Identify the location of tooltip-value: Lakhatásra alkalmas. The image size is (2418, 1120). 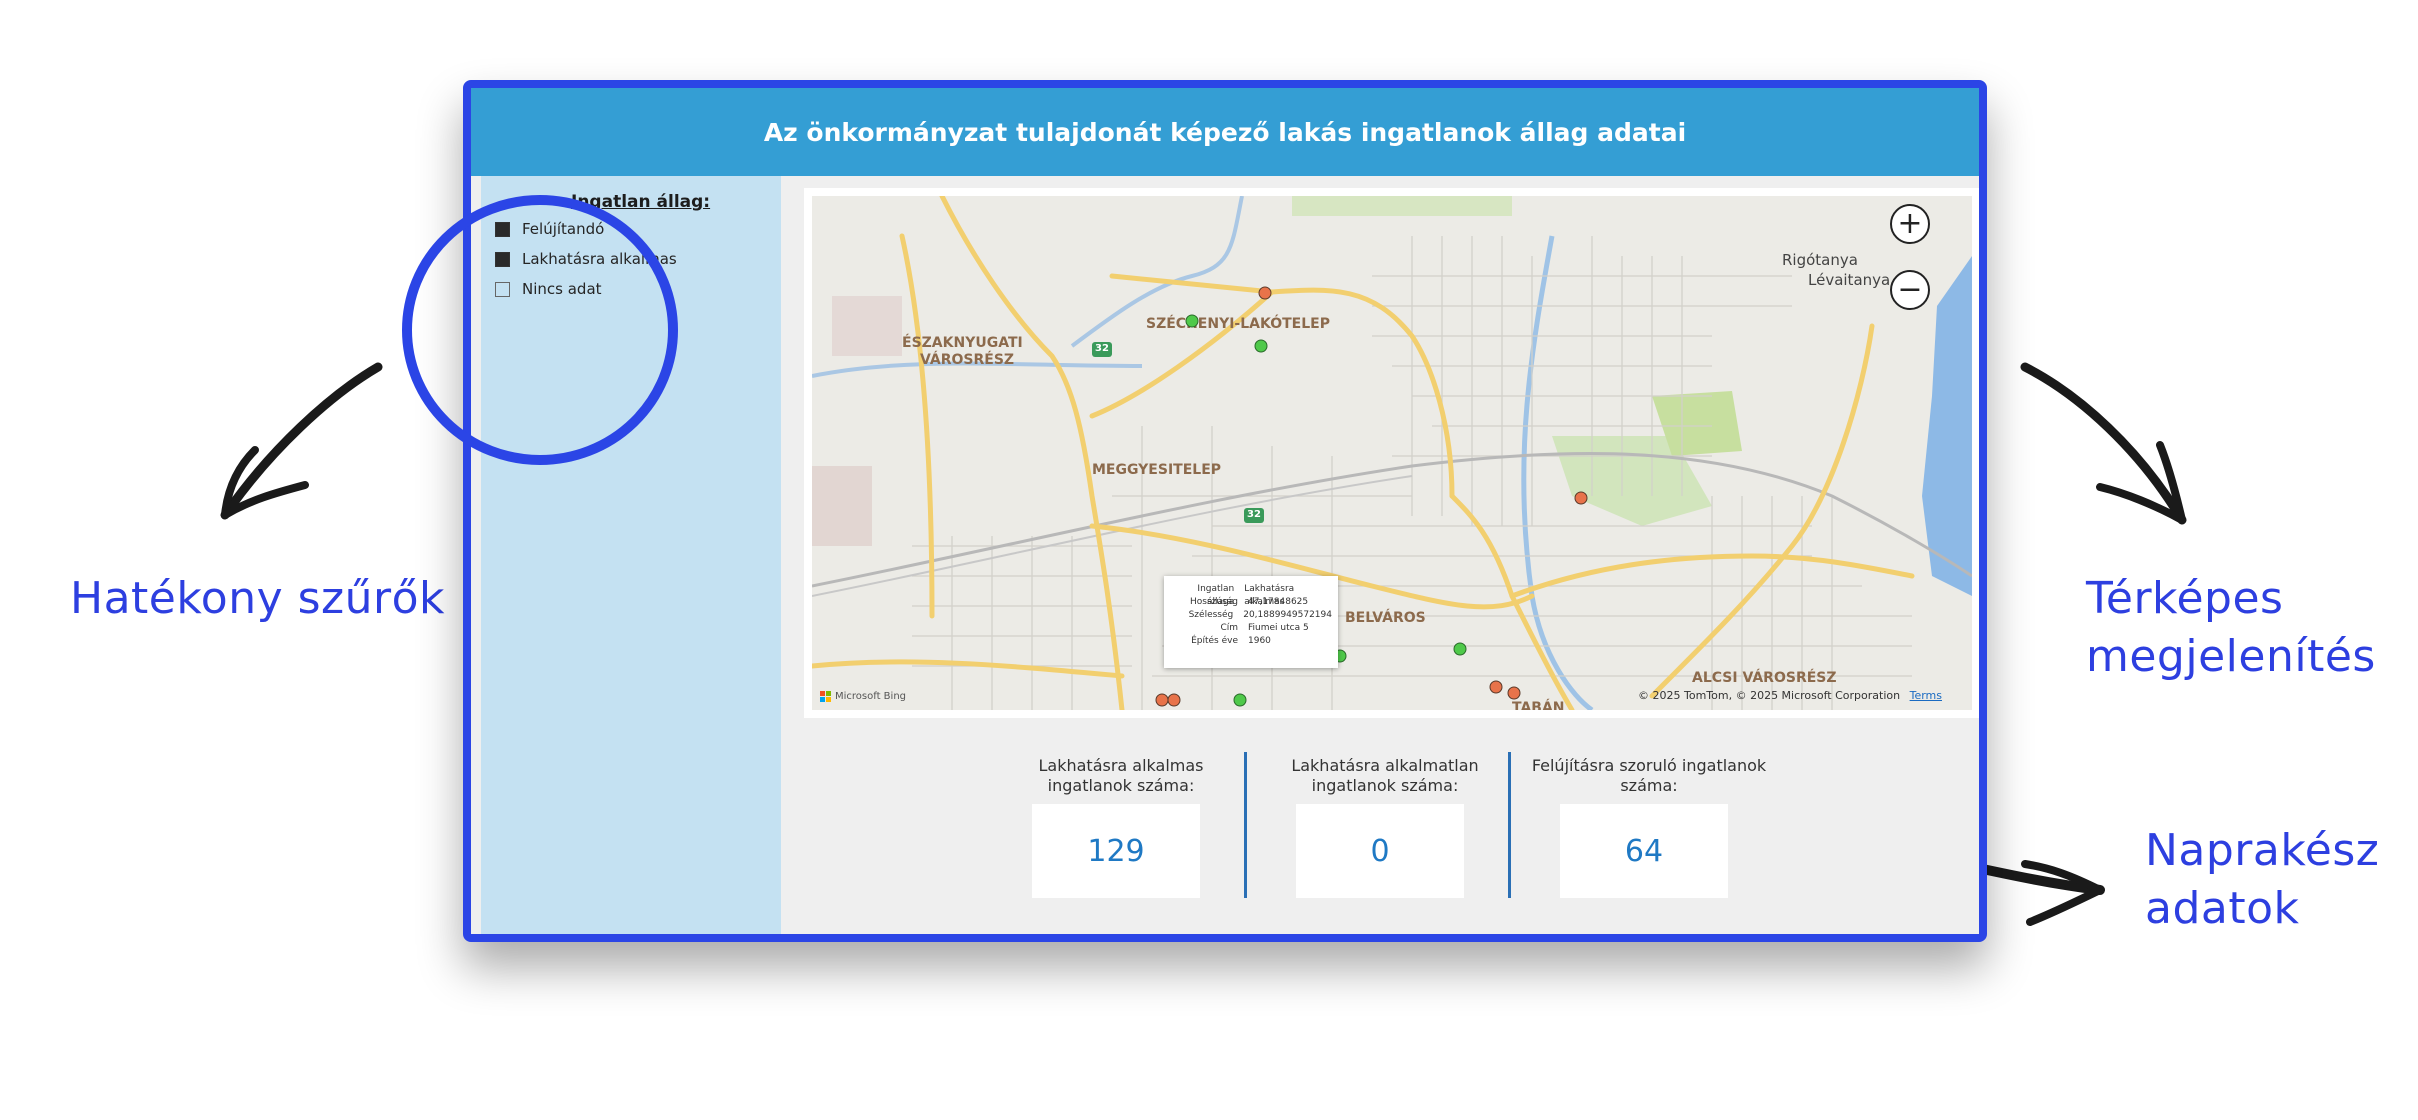
(1269, 595).